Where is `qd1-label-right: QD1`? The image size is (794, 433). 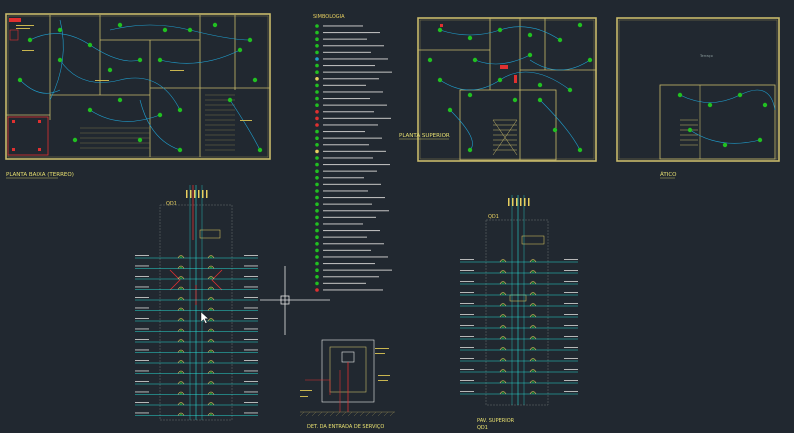 qd1-label-right: QD1 is located at coordinates (493, 217).